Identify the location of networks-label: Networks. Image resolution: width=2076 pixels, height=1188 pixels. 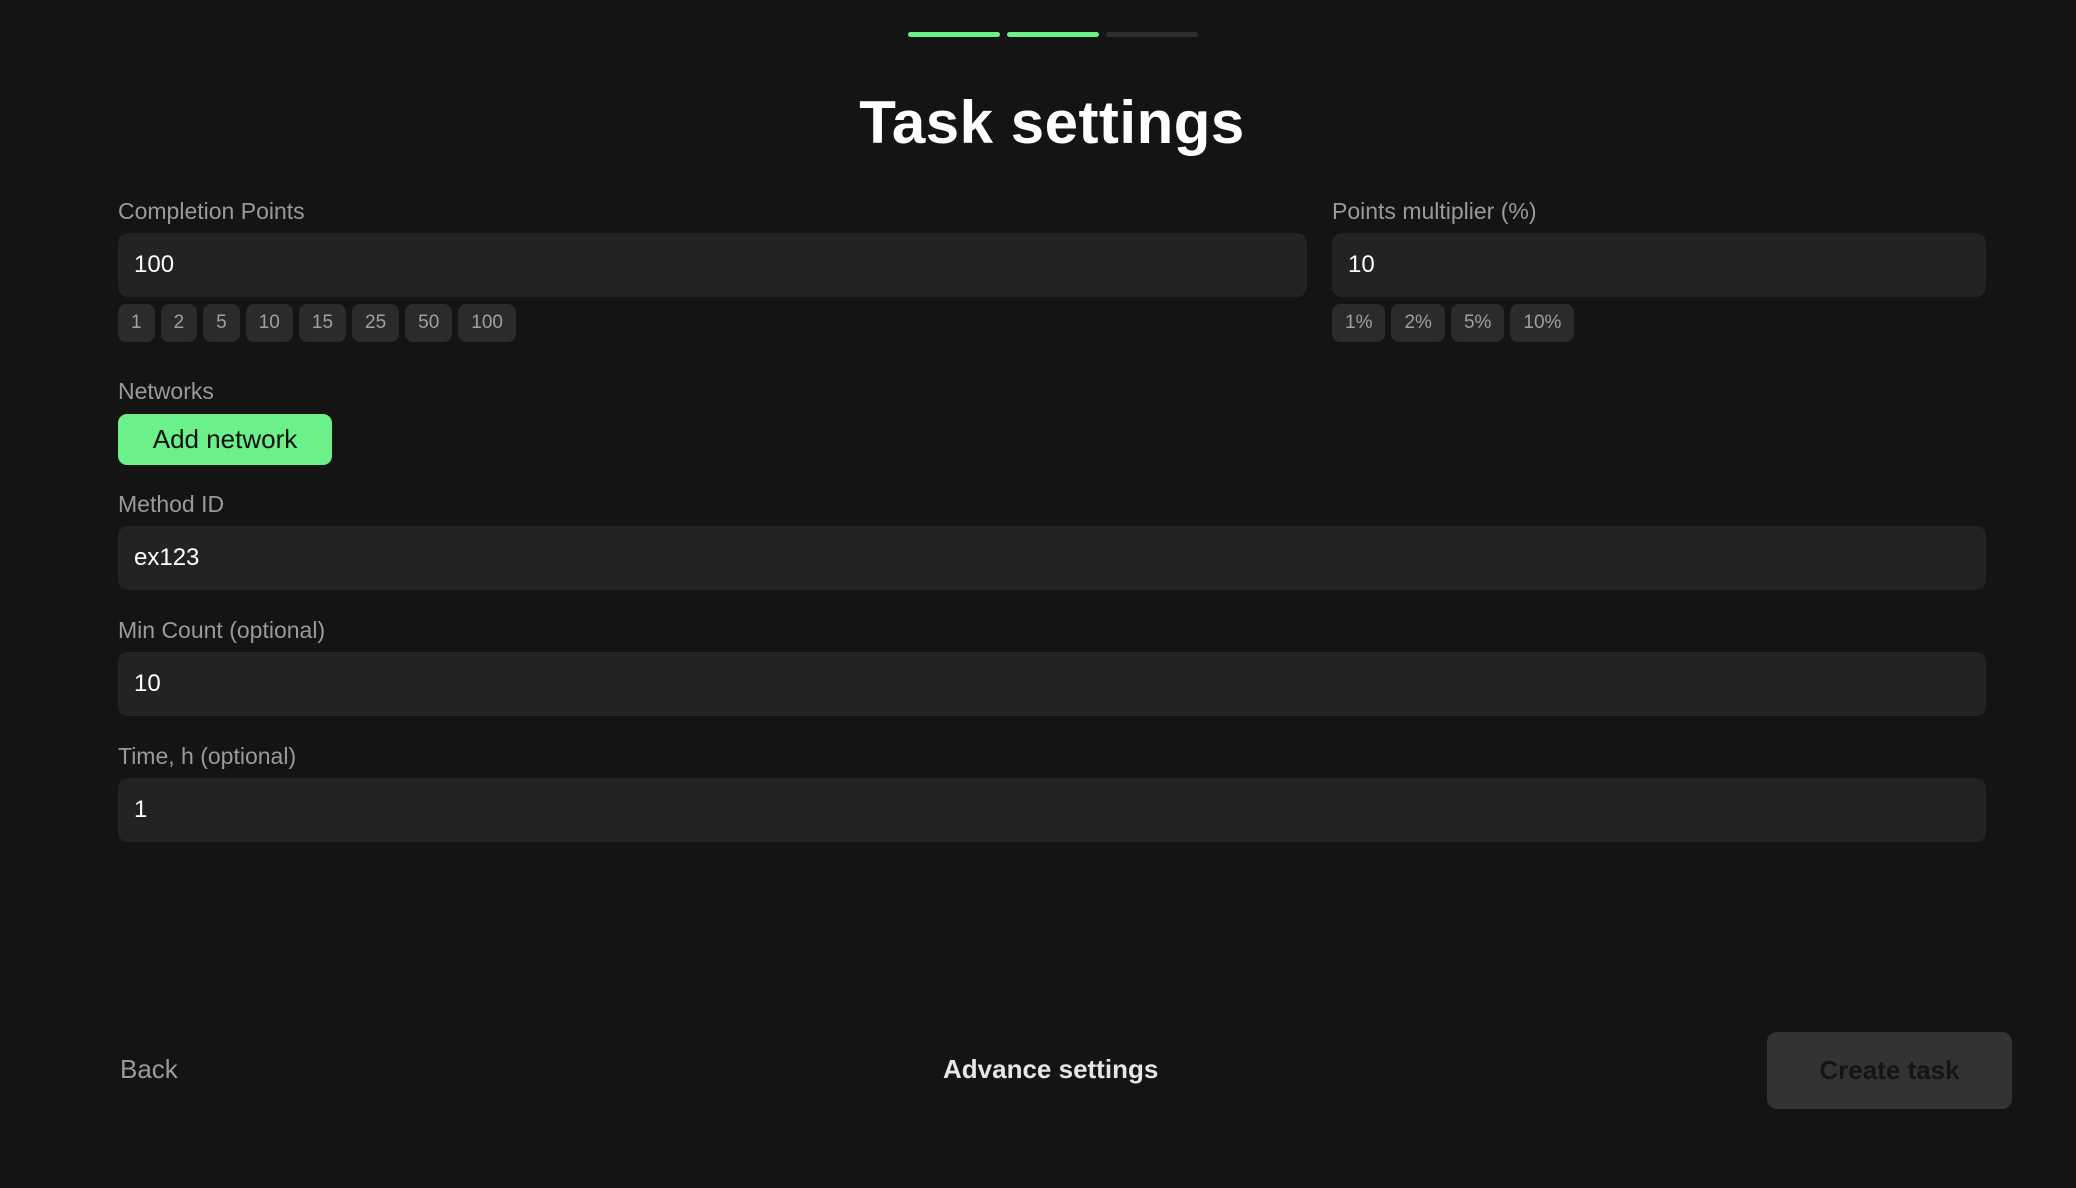
(166, 391).